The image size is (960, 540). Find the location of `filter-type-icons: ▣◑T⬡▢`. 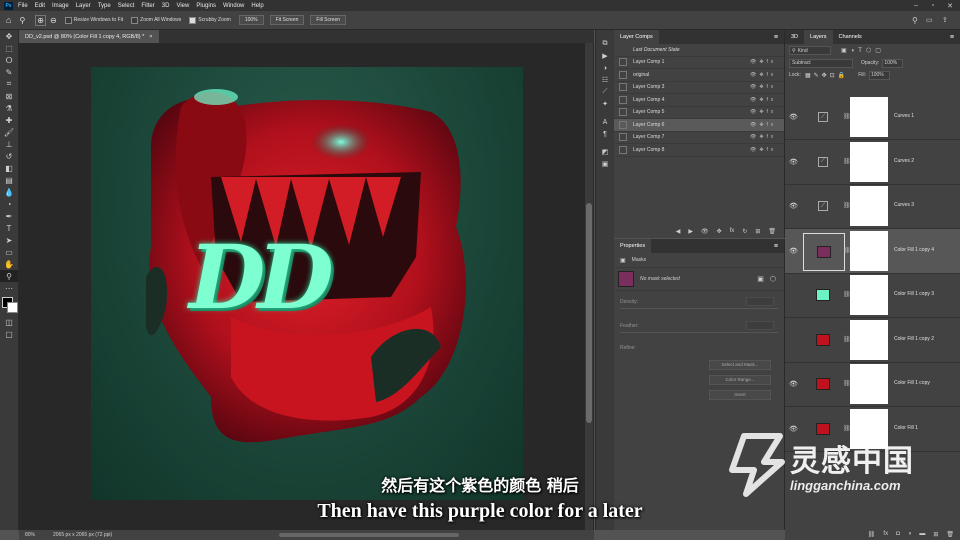

filter-type-icons: ▣◑T⬡▢ is located at coordinates (863, 50).